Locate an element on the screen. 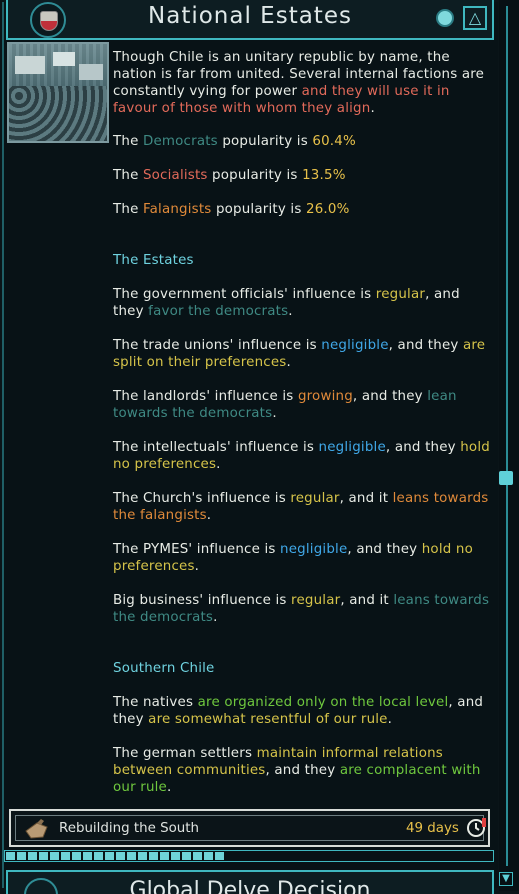 This screenshot has width=519, height=894. scroll-track is located at coordinates (507, 436).